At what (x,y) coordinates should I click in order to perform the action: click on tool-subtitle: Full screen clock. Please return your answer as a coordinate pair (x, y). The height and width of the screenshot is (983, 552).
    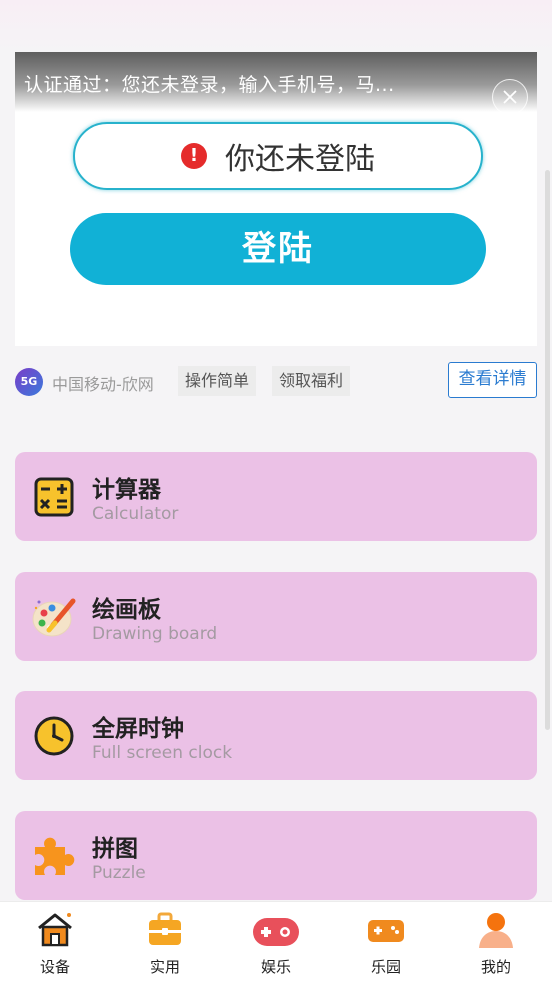
    Looking at the image, I should click on (162, 753).